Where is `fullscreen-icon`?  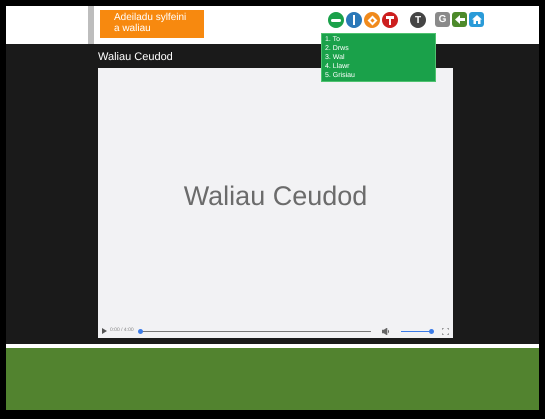 fullscreen-icon is located at coordinates (445, 331).